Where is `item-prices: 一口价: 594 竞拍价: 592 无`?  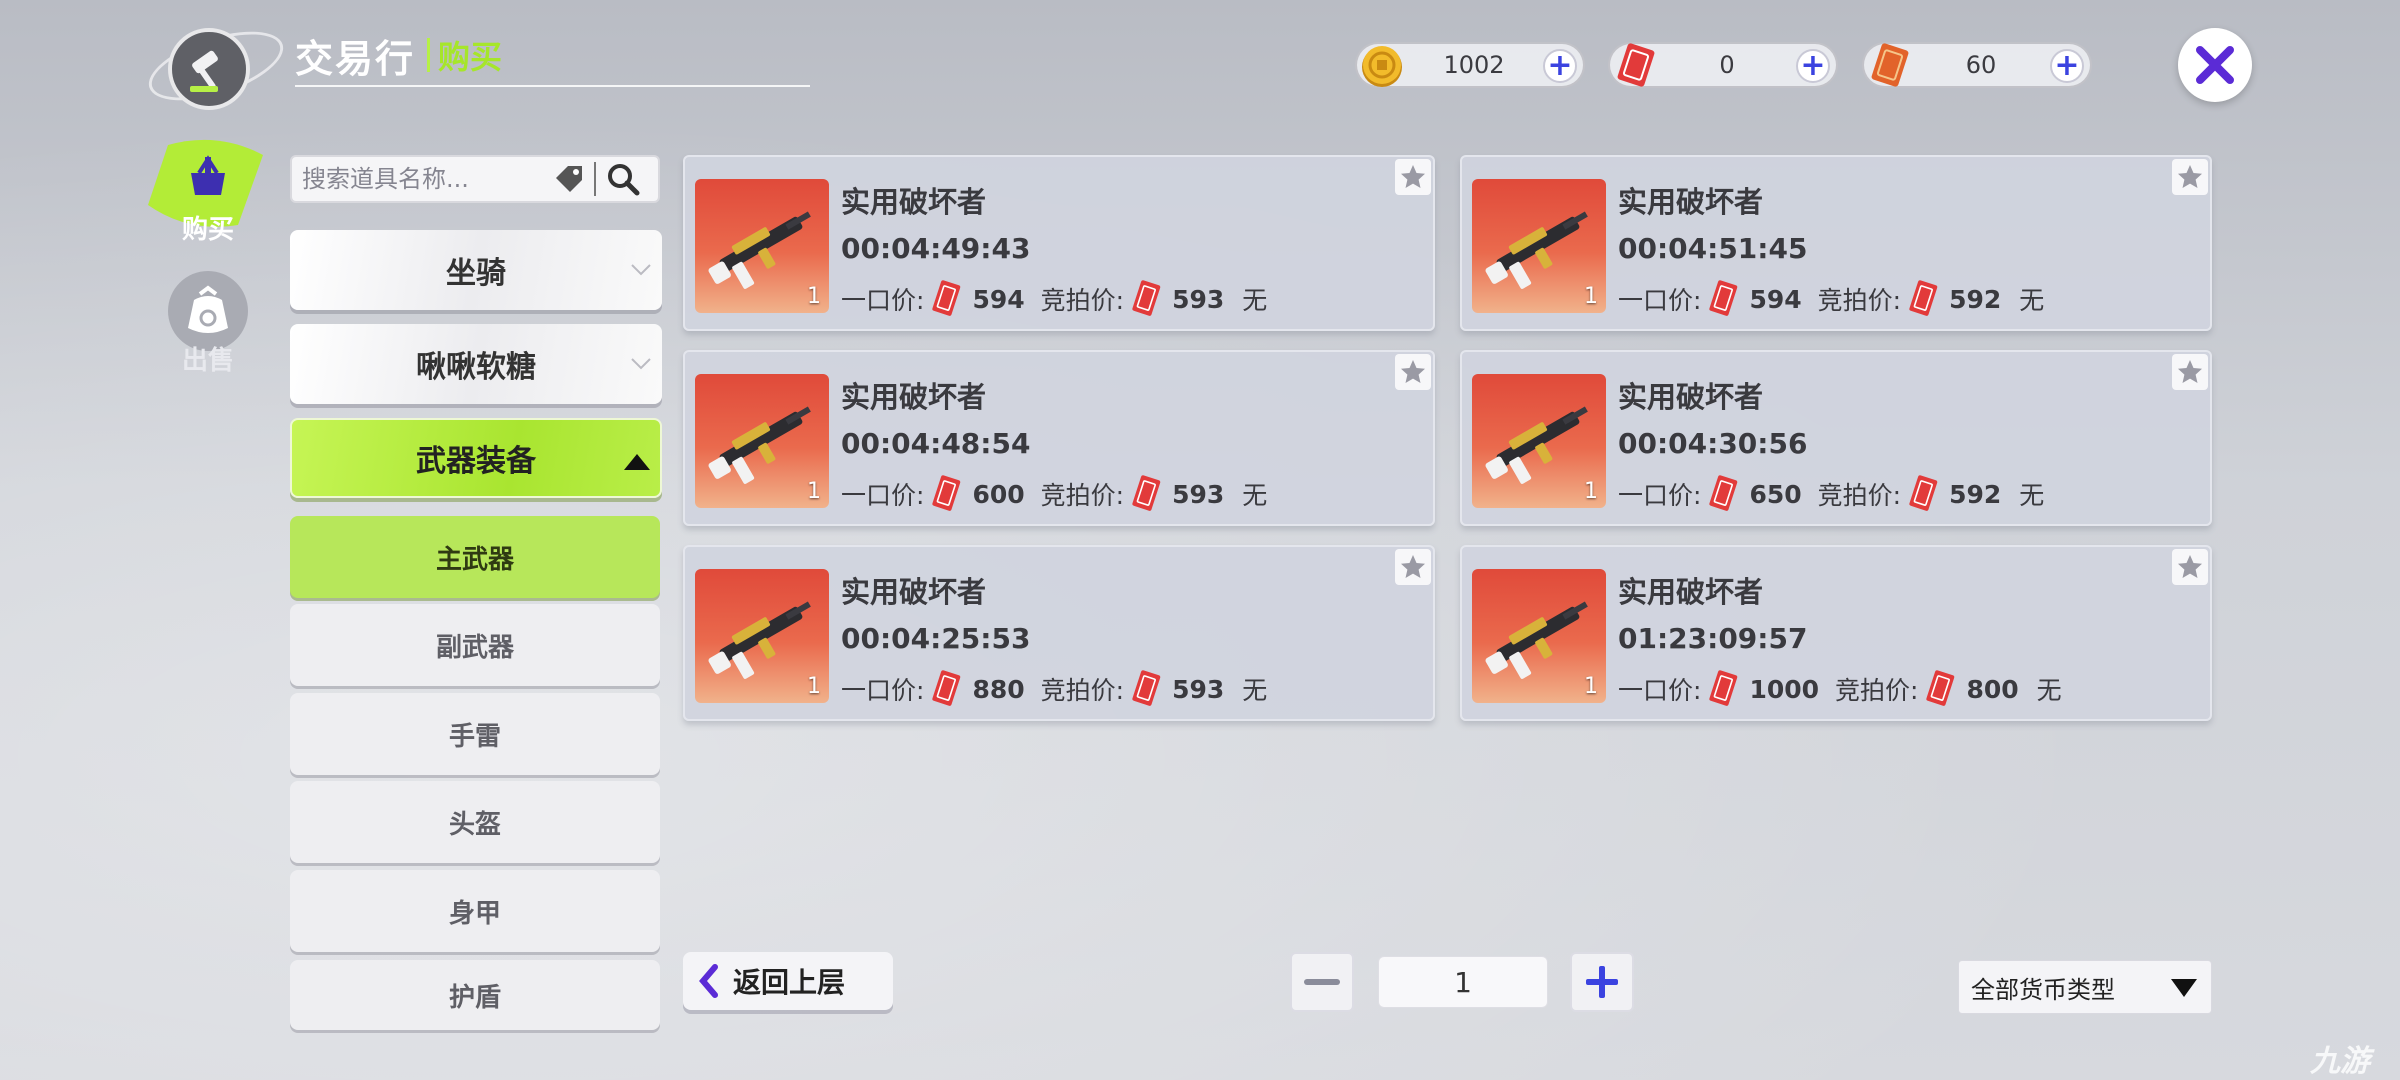 item-prices: 一口价: 594 竞拍价: 592 无 is located at coordinates (1831, 299).